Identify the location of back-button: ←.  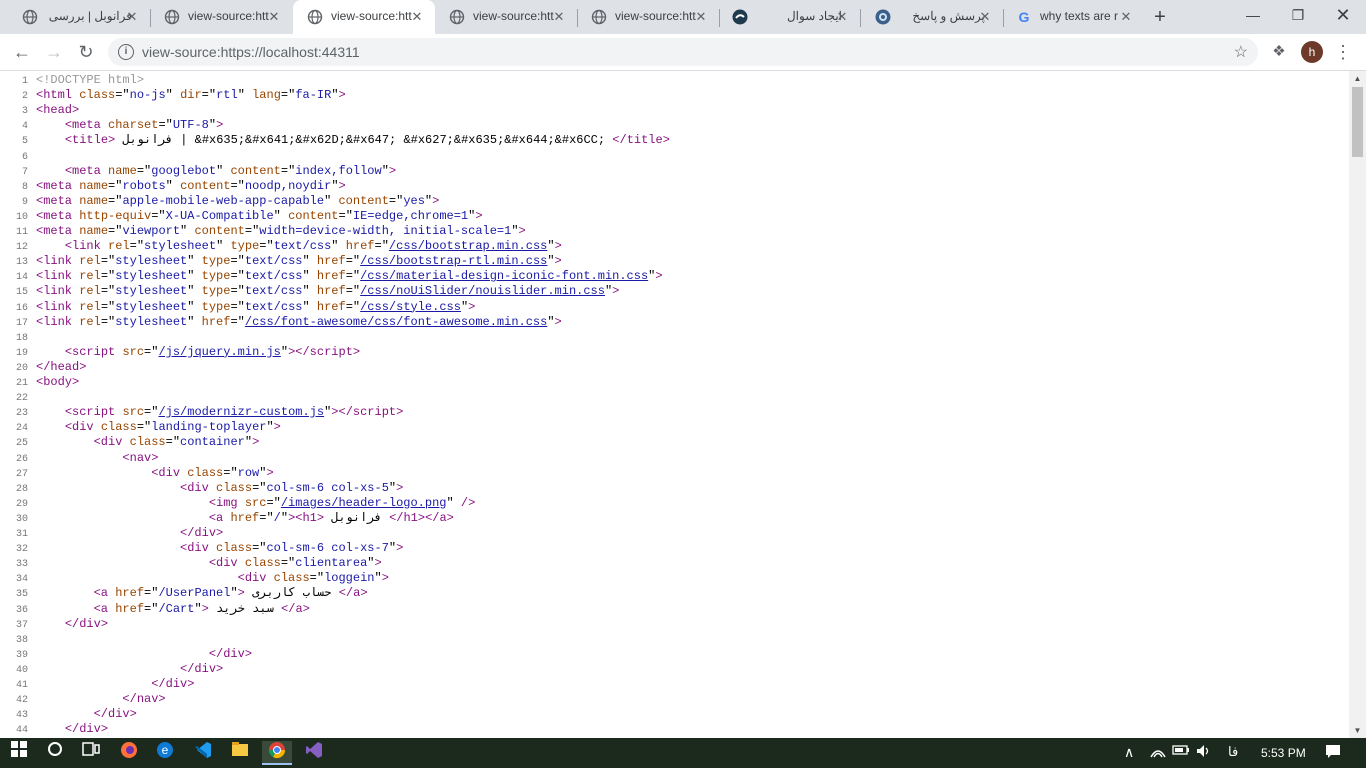
(22, 52).